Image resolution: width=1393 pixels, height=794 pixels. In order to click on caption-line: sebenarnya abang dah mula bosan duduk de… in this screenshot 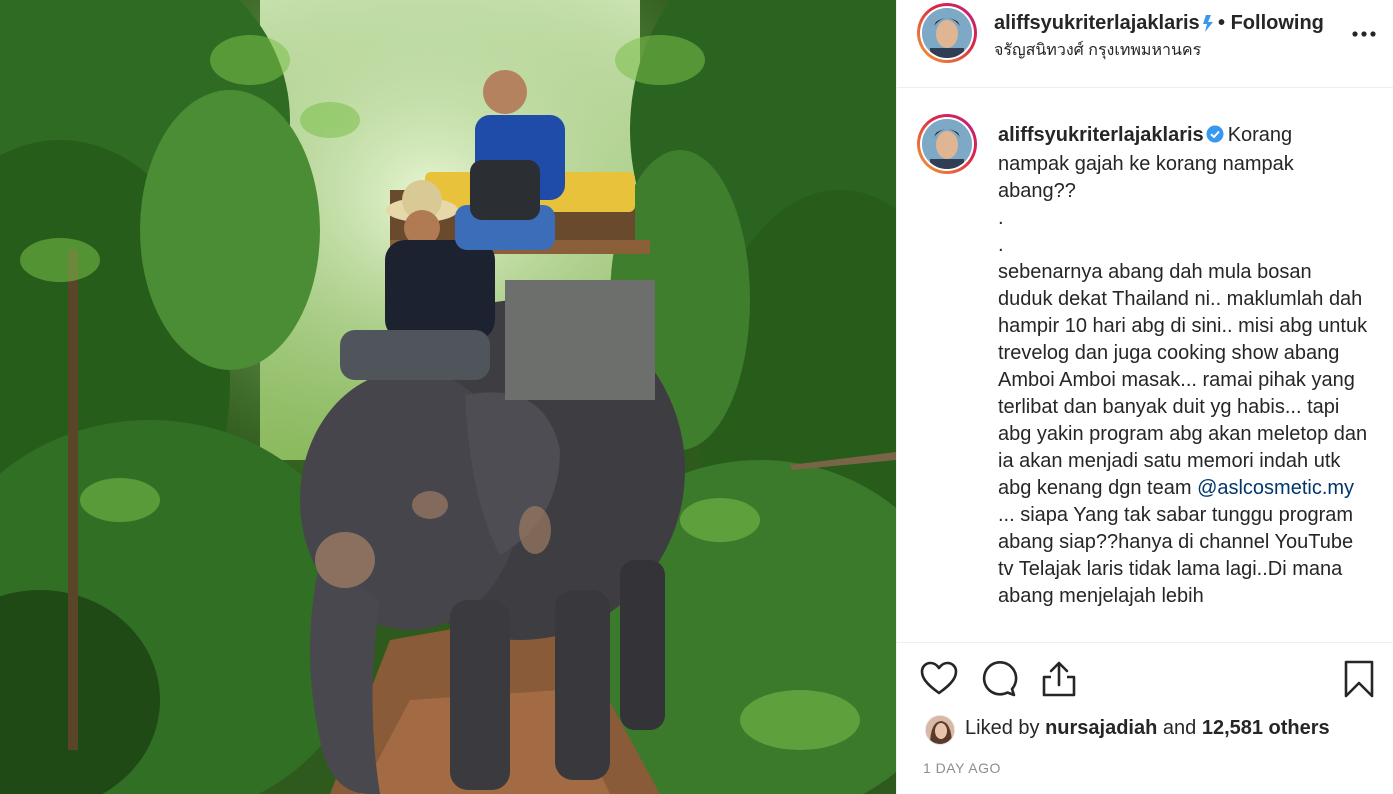, I will do `click(1183, 380)`.